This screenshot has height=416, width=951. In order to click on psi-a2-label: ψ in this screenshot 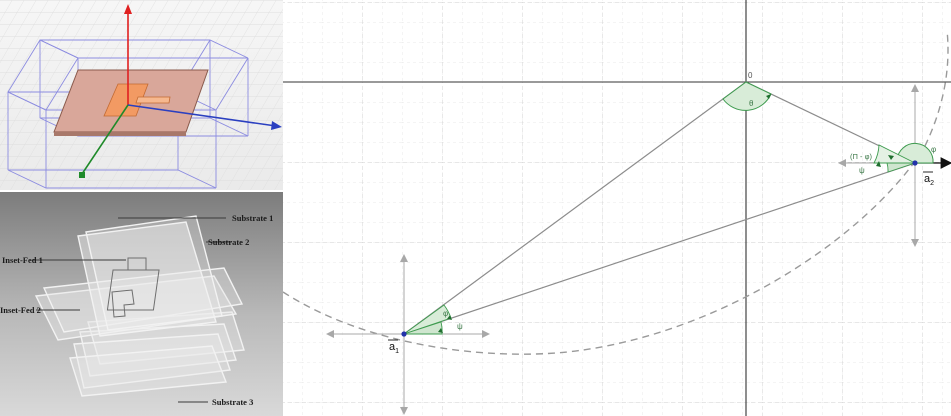, I will do `click(862, 170)`.